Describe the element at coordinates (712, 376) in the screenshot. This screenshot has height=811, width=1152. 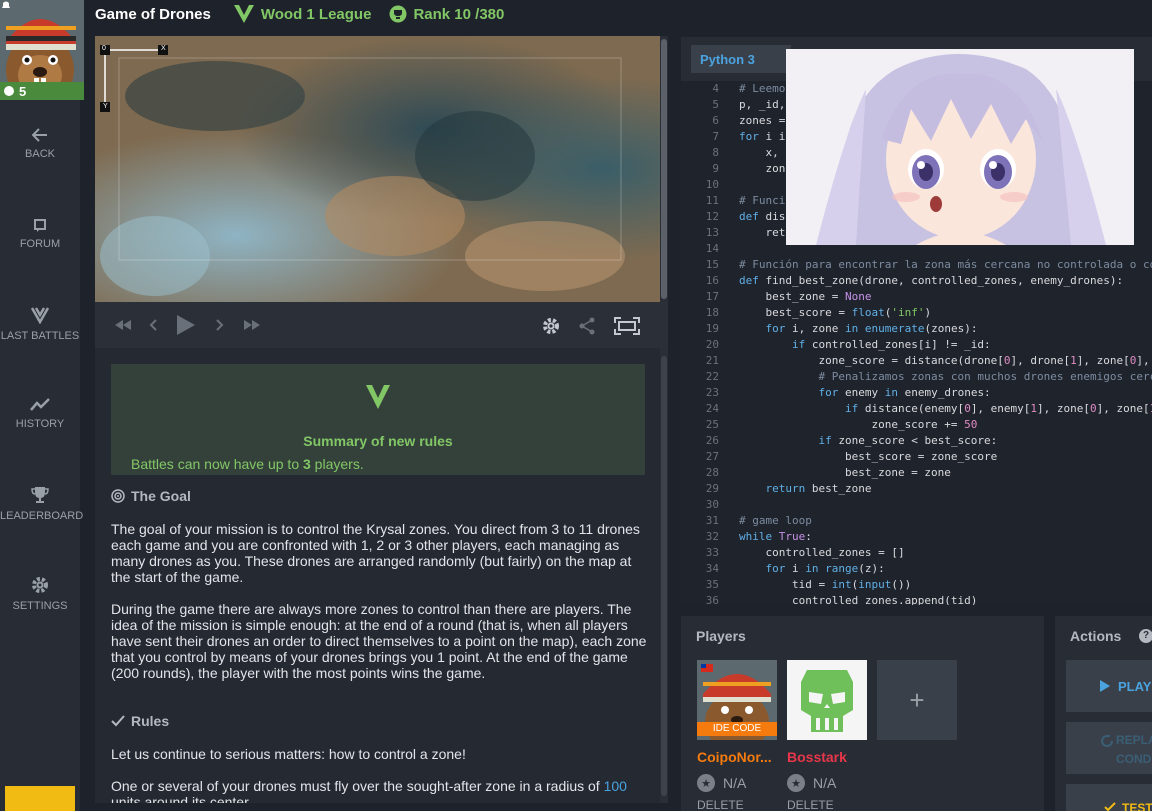
I see `line-number: 22` at that location.